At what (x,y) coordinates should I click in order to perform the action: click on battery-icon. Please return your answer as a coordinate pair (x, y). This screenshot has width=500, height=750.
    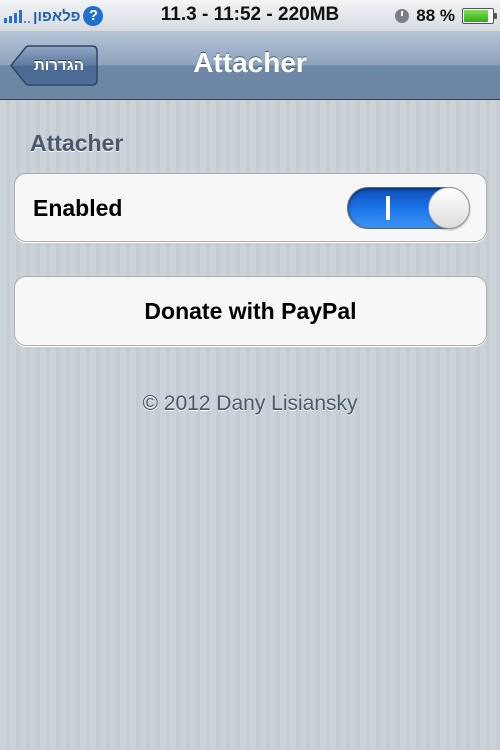
    Looking at the image, I should click on (479, 16).